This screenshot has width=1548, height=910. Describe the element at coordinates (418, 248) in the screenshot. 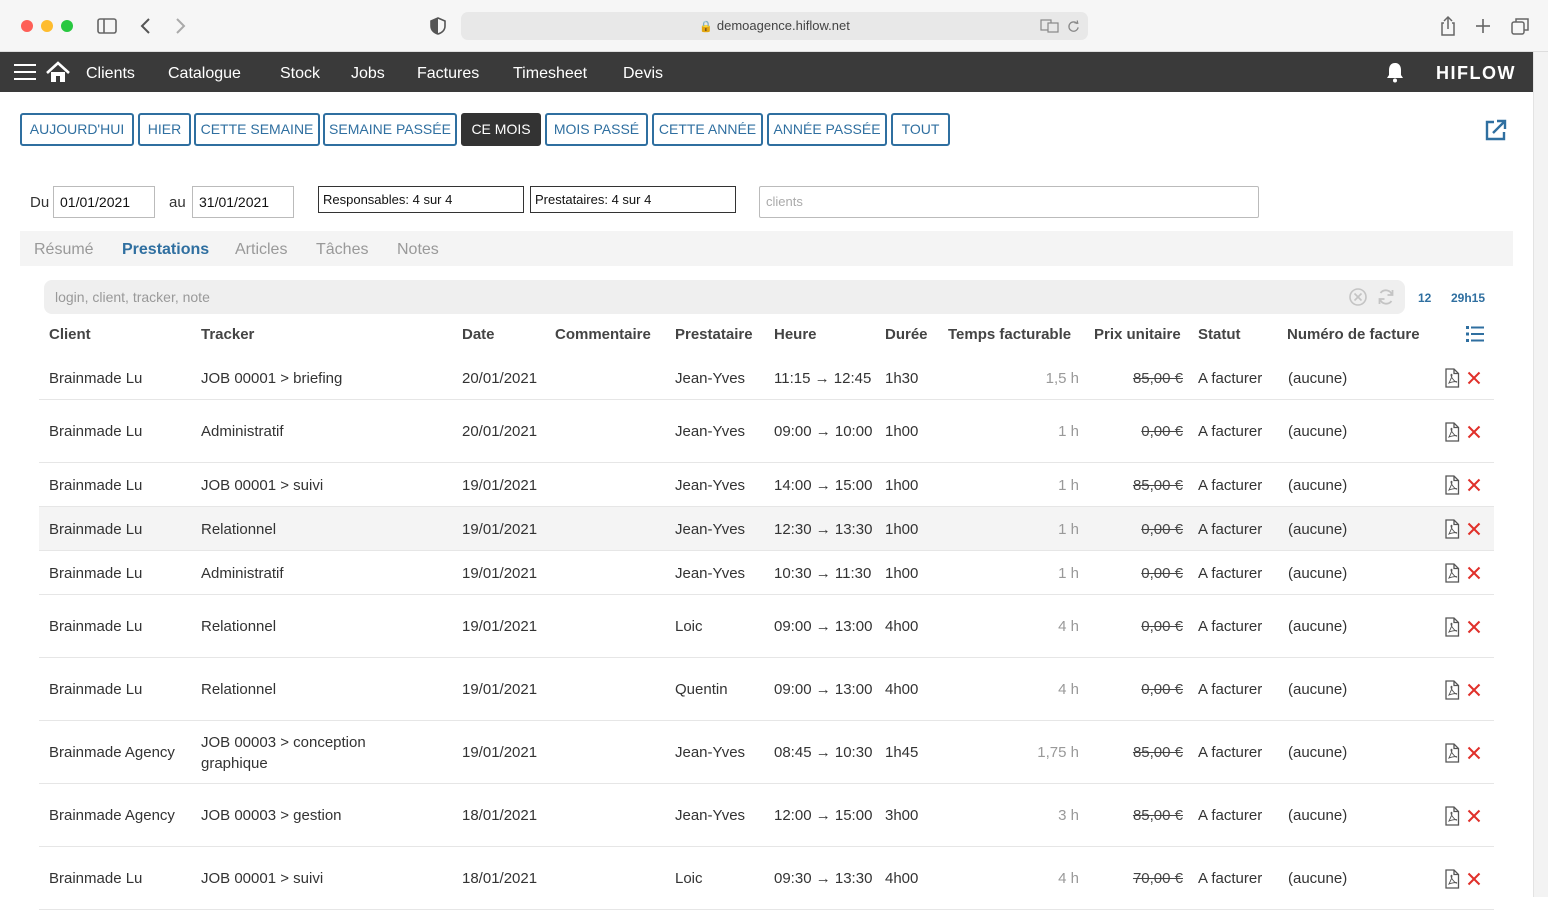

I see `tab-notes: Notes` at that location.